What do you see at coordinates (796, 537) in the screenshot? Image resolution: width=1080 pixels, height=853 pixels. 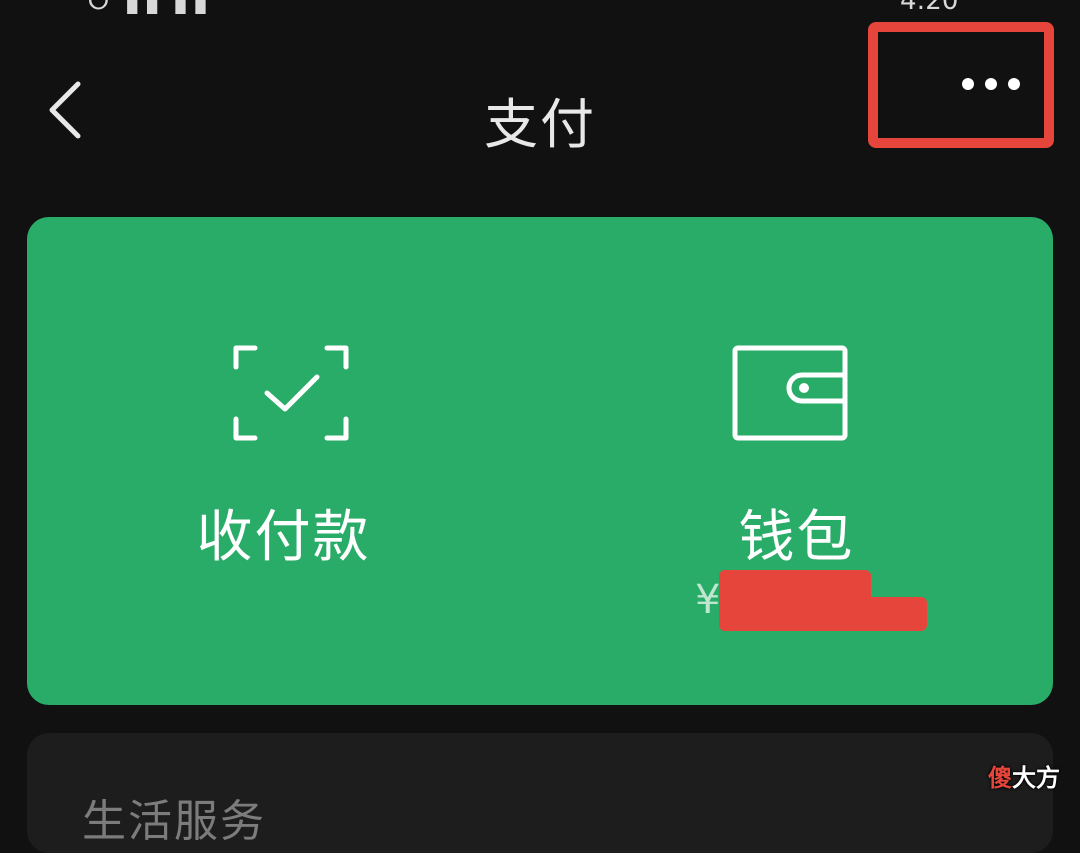 I see `wallet-label: 钱包` at bounding box center [796, 537].